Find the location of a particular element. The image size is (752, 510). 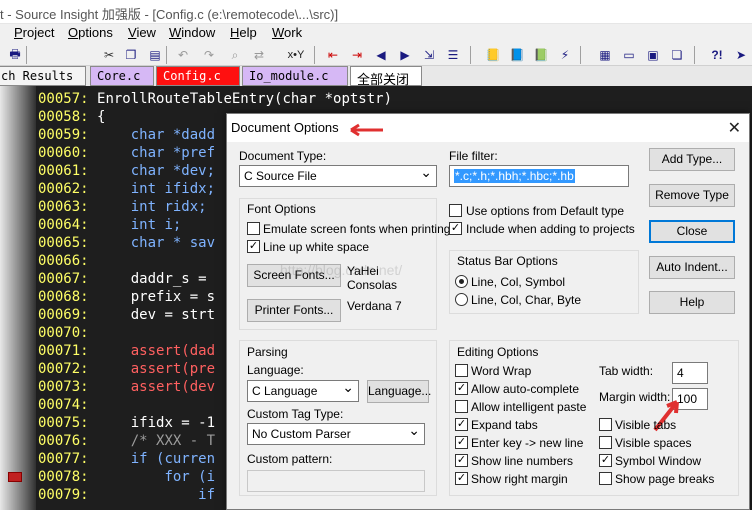

code-line: 00072: assert(pre is located at coordinates (126, 369).